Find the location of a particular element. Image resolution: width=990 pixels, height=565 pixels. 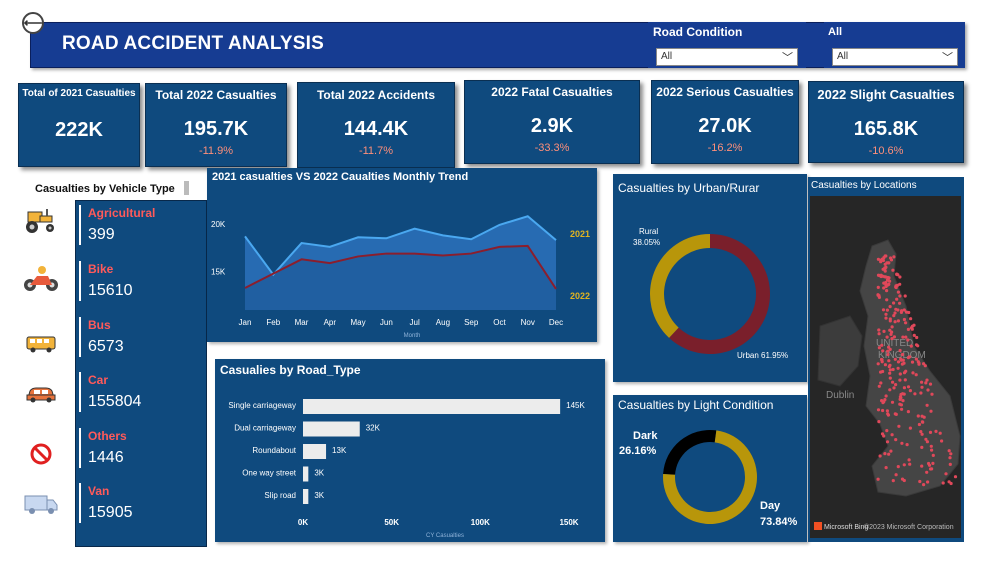

dark-slice is located at coordinates (690, 452).